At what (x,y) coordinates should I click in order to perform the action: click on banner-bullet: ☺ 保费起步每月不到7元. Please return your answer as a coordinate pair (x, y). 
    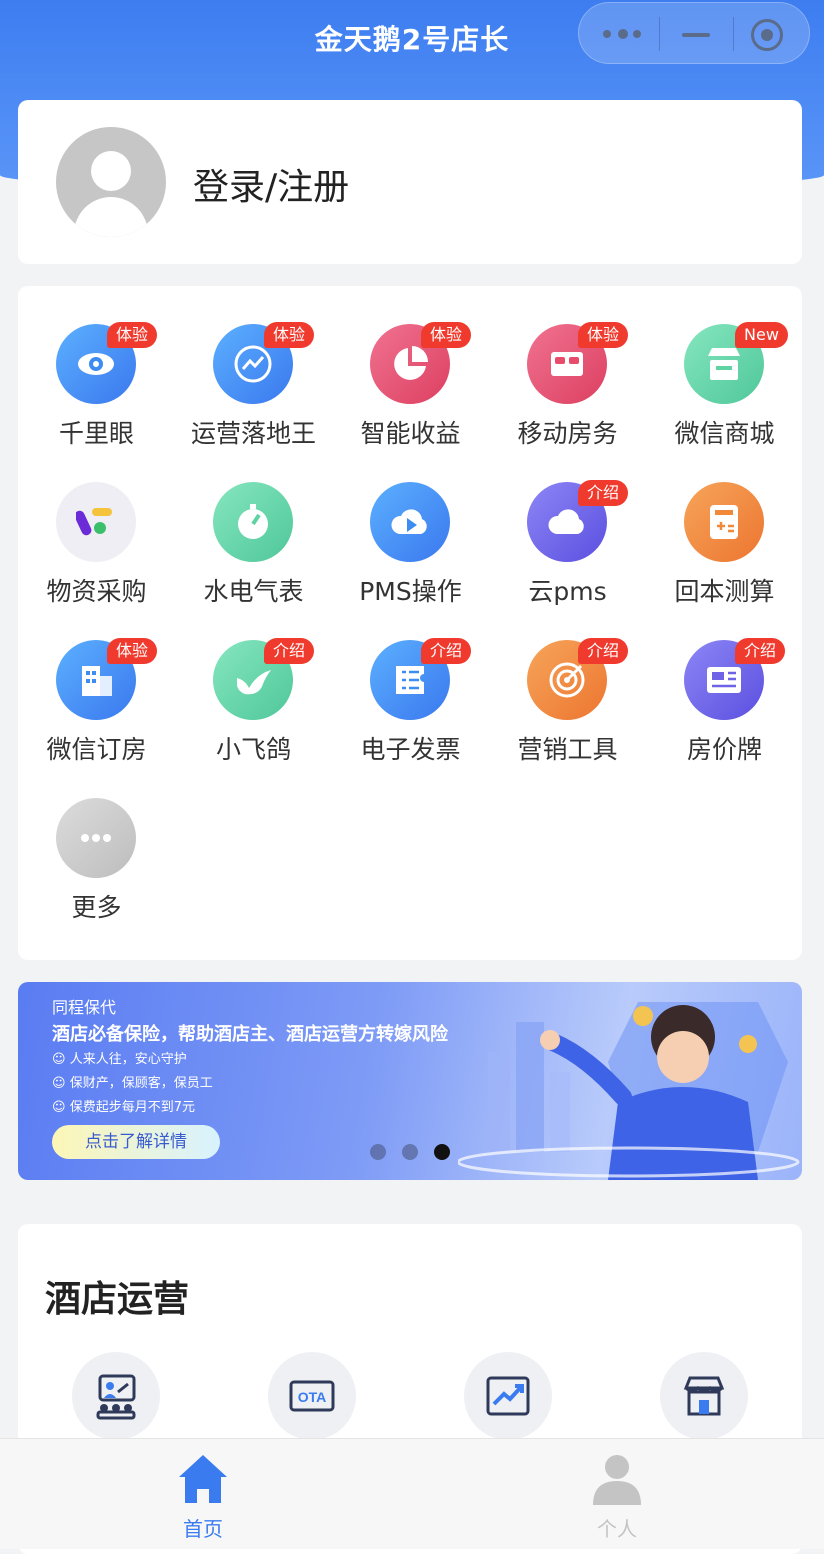
    Looking at the image, I should click on (123, 1107).